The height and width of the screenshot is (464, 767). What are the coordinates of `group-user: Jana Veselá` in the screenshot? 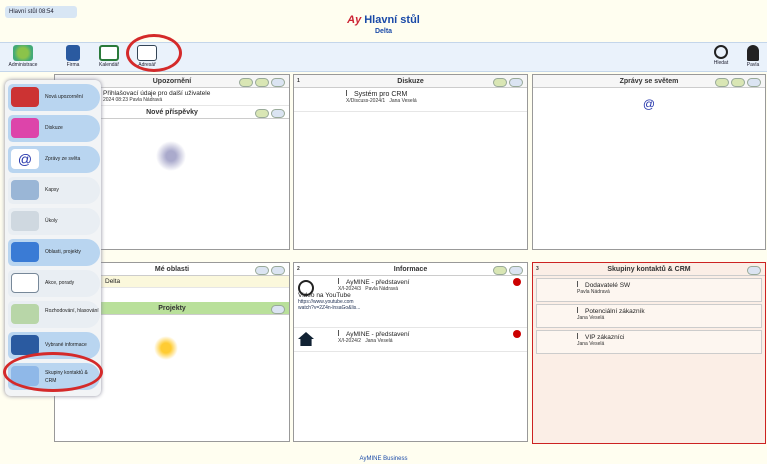 It's located at (591, 318).